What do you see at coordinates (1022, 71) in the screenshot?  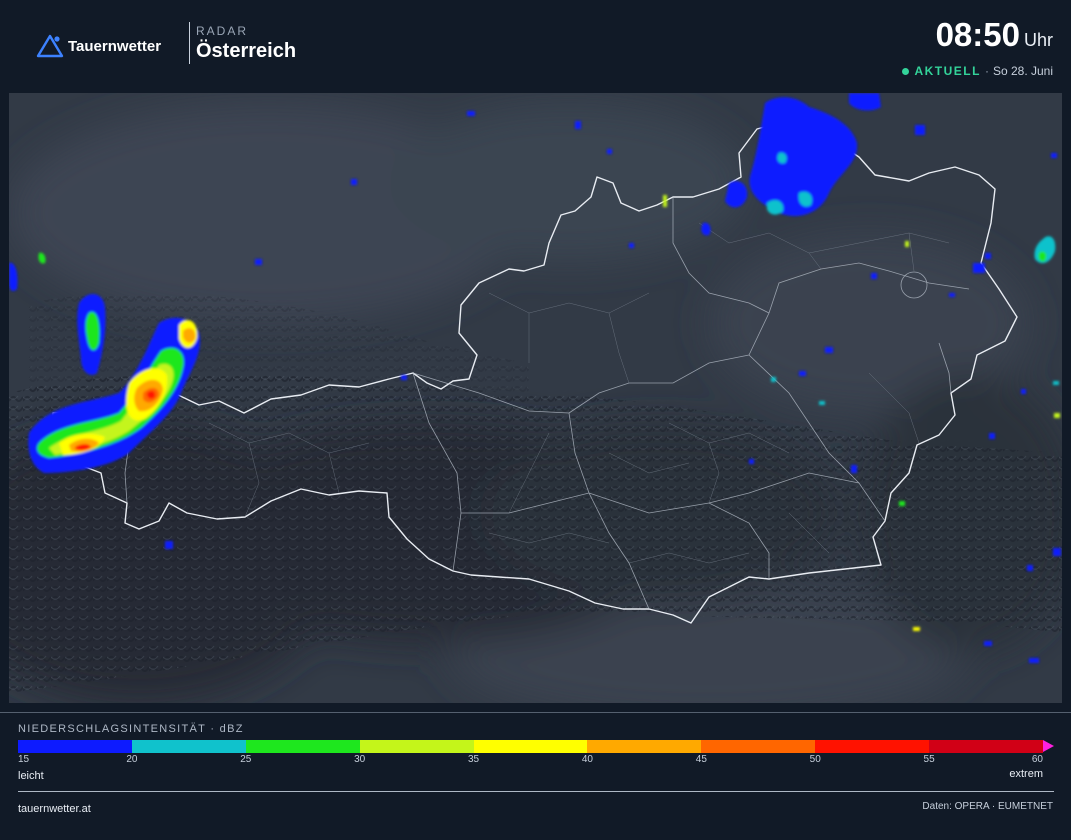 I see `status-date: So 28. Juni` at bounding box center [1022, 71].